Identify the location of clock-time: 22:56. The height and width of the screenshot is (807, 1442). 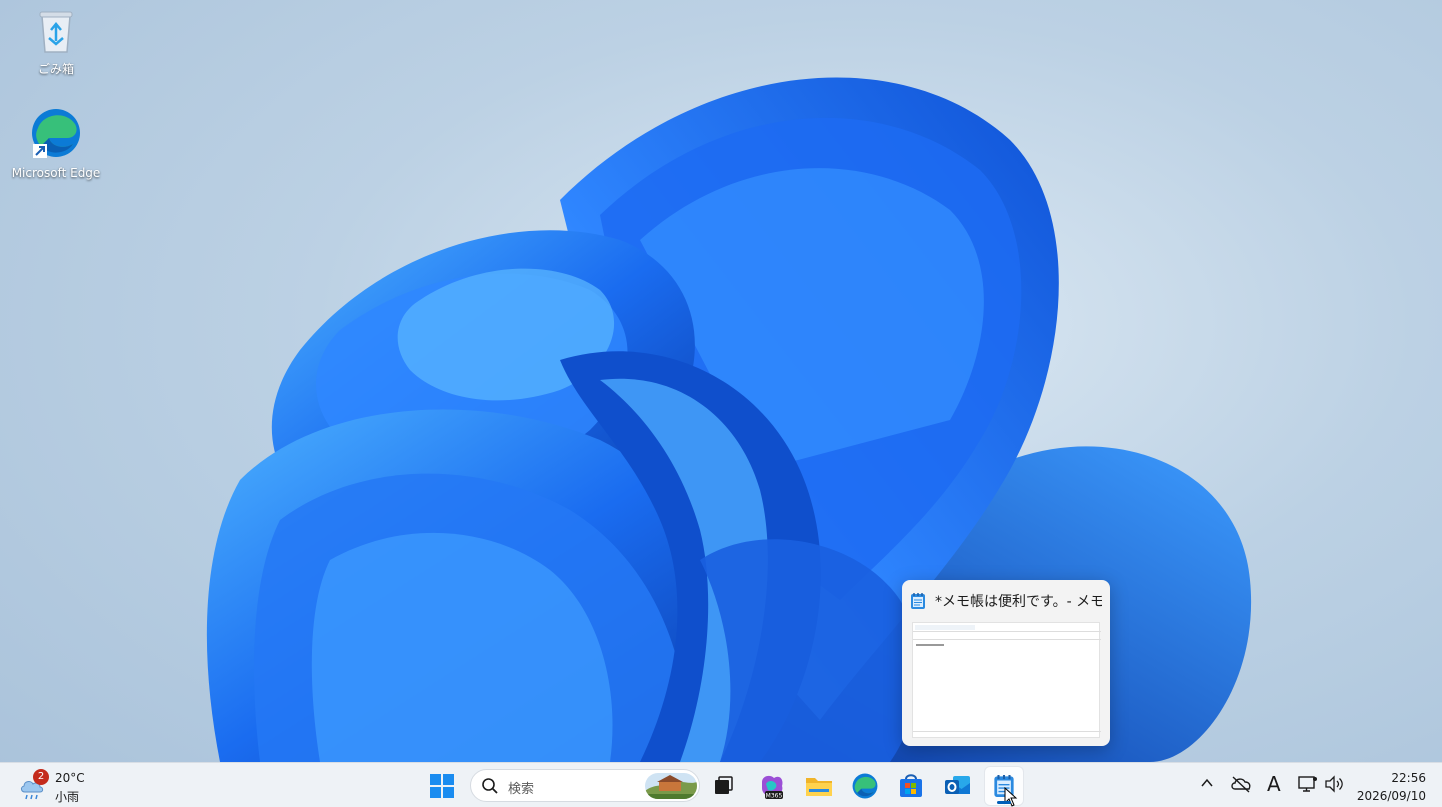
(1408, 778).